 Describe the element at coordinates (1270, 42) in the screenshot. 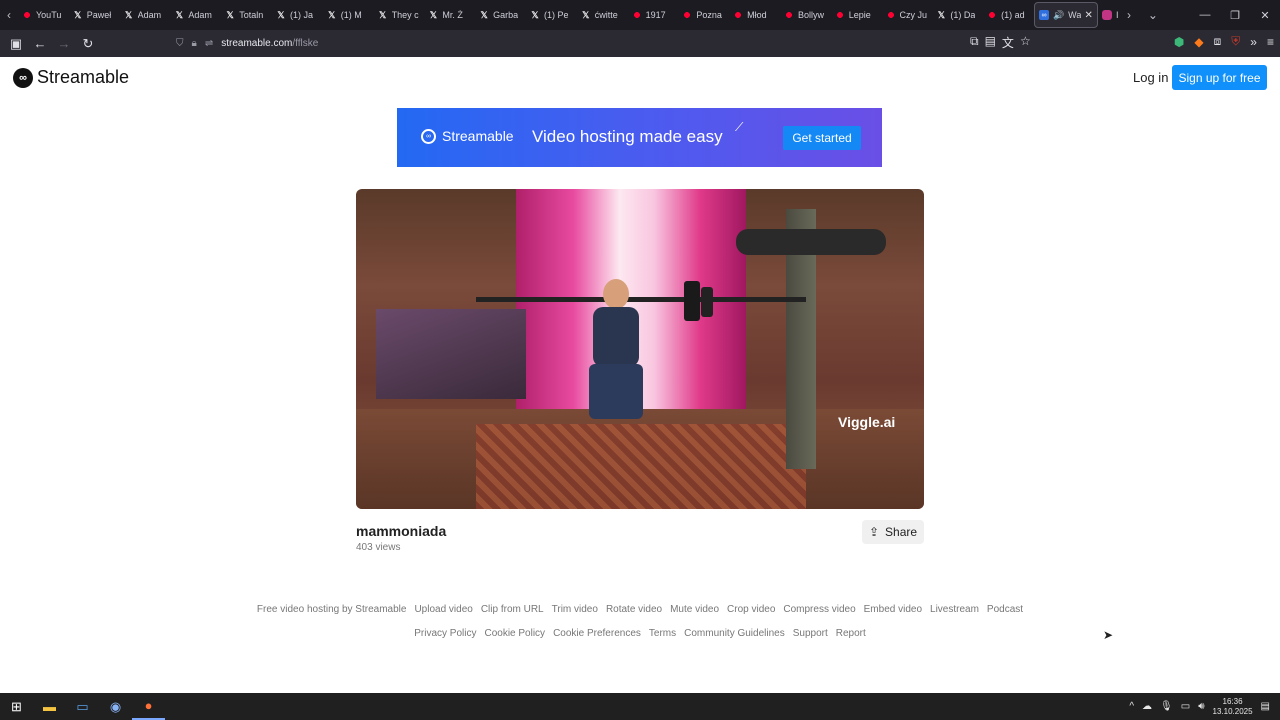

I see `hamburger-menu-icon: ≡` at that location.